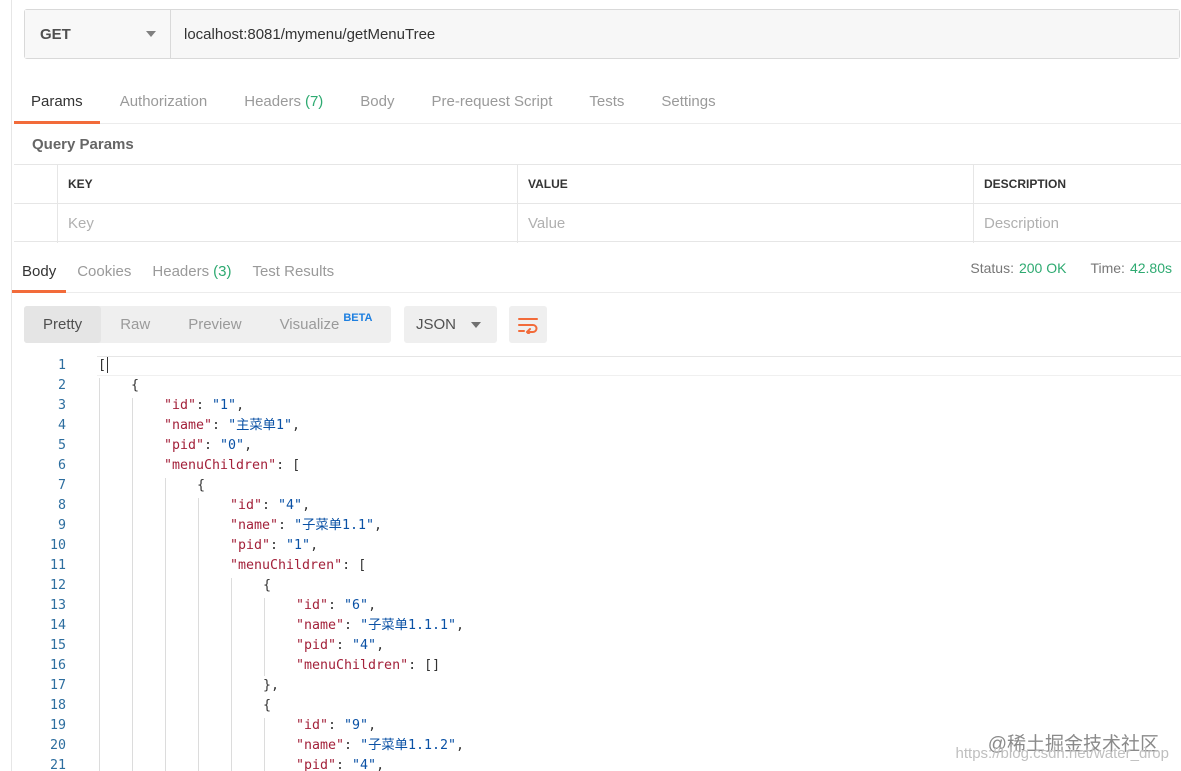 The image size is (1181, 771). What do you see at coordinates (1071, 268) in the screenshot?
I see `response-status: Status: 200 OK Time: 42.80s` at bounding box center [1071, 268].